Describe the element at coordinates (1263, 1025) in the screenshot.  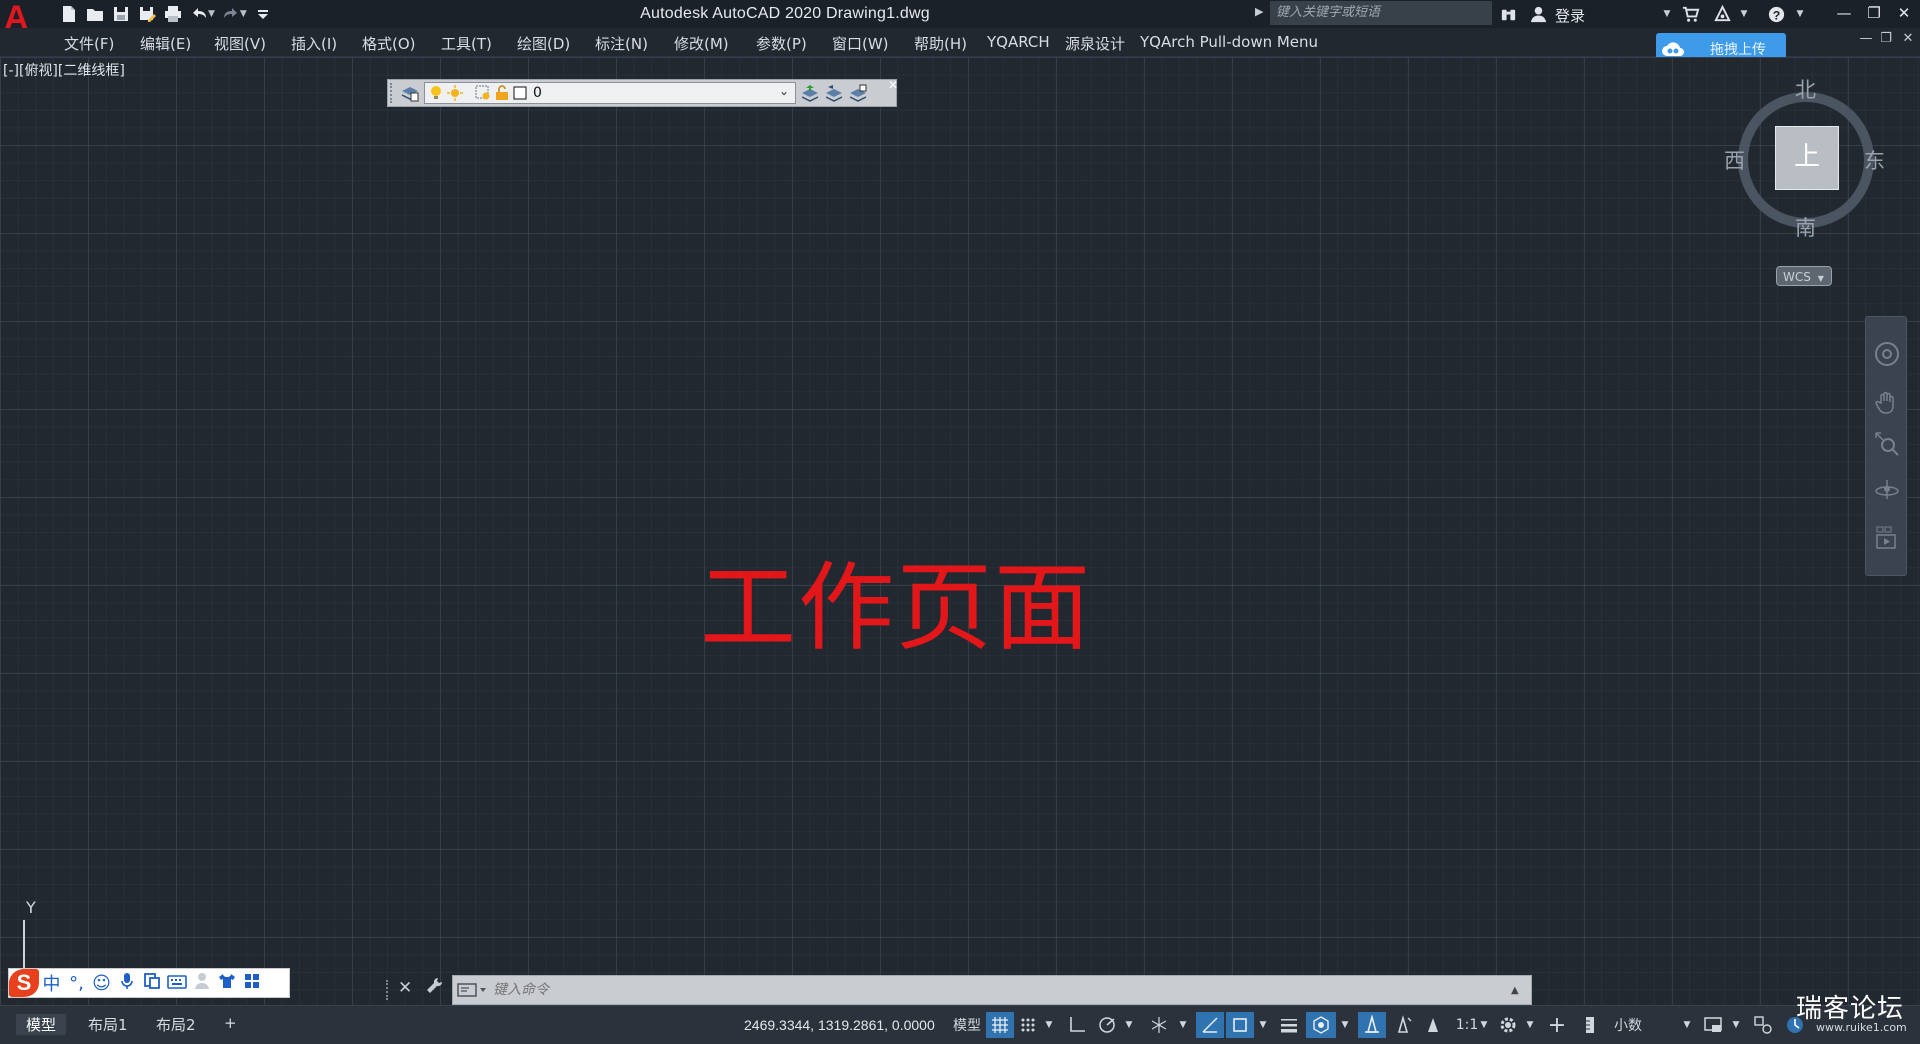
I see `osnap-dropdown-icon: ▼` at that location.